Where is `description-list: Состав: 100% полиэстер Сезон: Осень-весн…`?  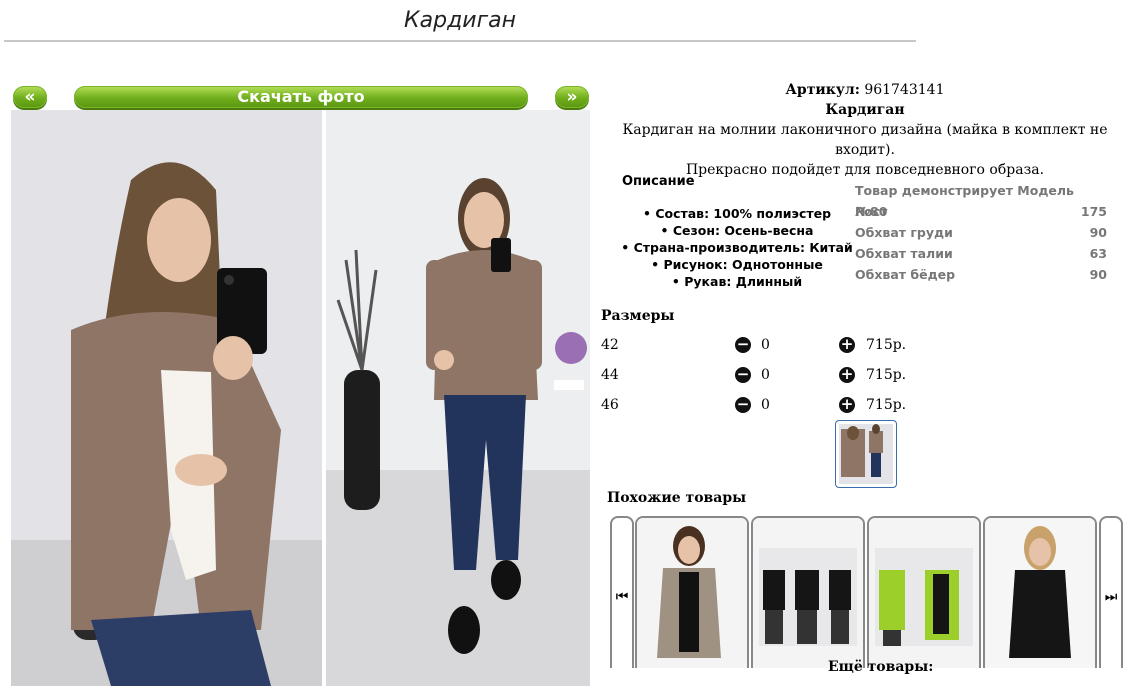 description-list: Состав: 100% полиэстер Сезон: Осень-весн… is located at coordinates (737, 247).